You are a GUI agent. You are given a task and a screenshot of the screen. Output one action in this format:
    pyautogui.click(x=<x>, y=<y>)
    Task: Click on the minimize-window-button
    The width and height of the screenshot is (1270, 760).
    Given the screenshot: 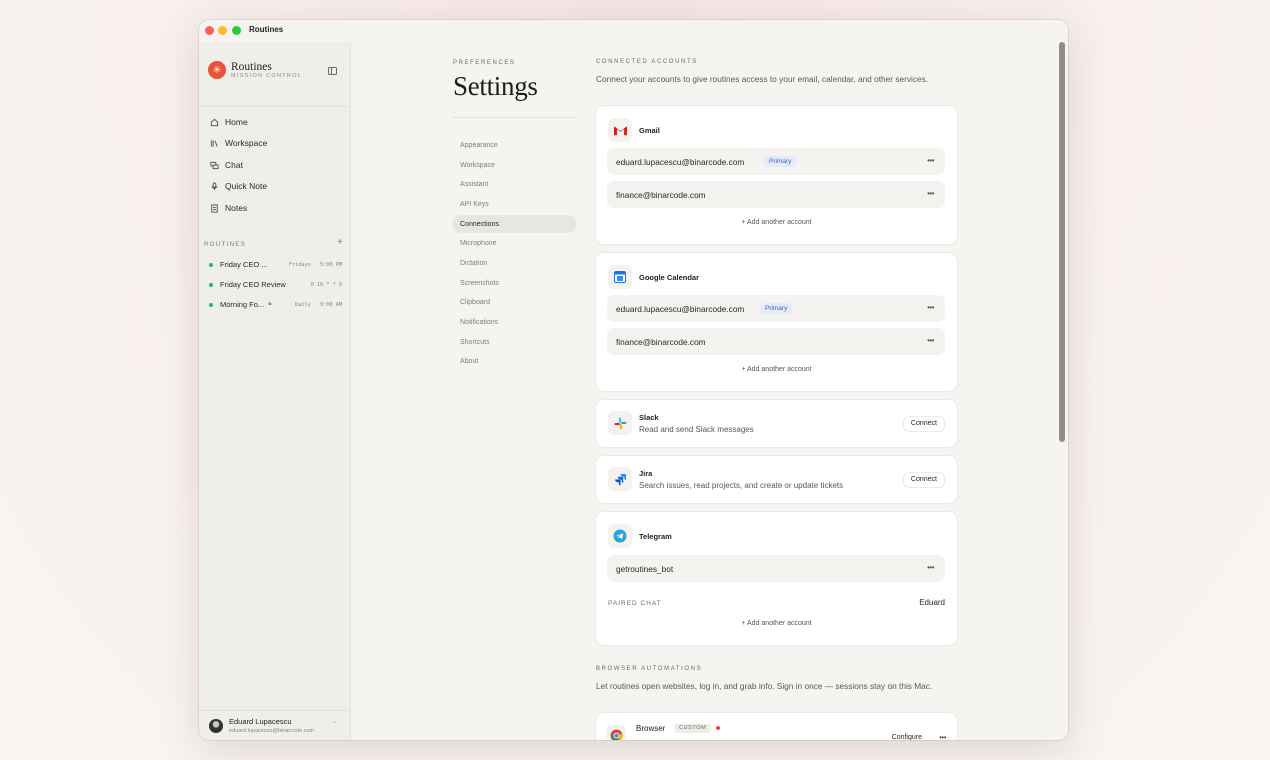 What is the action you would take?
    pyautogui.click(x=222, y=30)
    